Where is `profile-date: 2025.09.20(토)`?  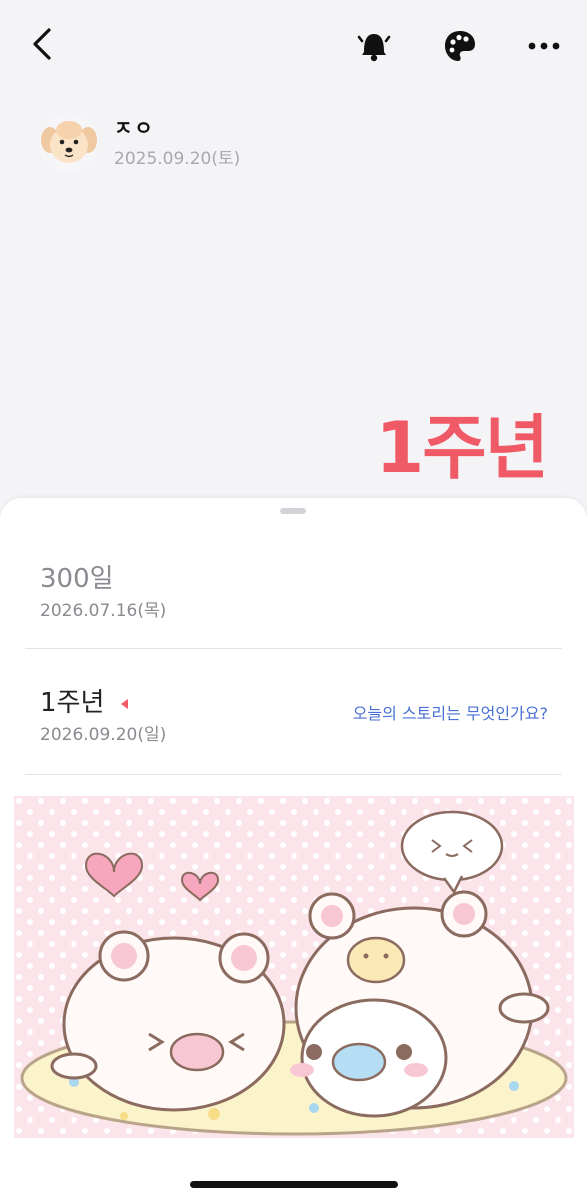 profile-date: 2025.09.20(토) is located at coordinates (177, 159).